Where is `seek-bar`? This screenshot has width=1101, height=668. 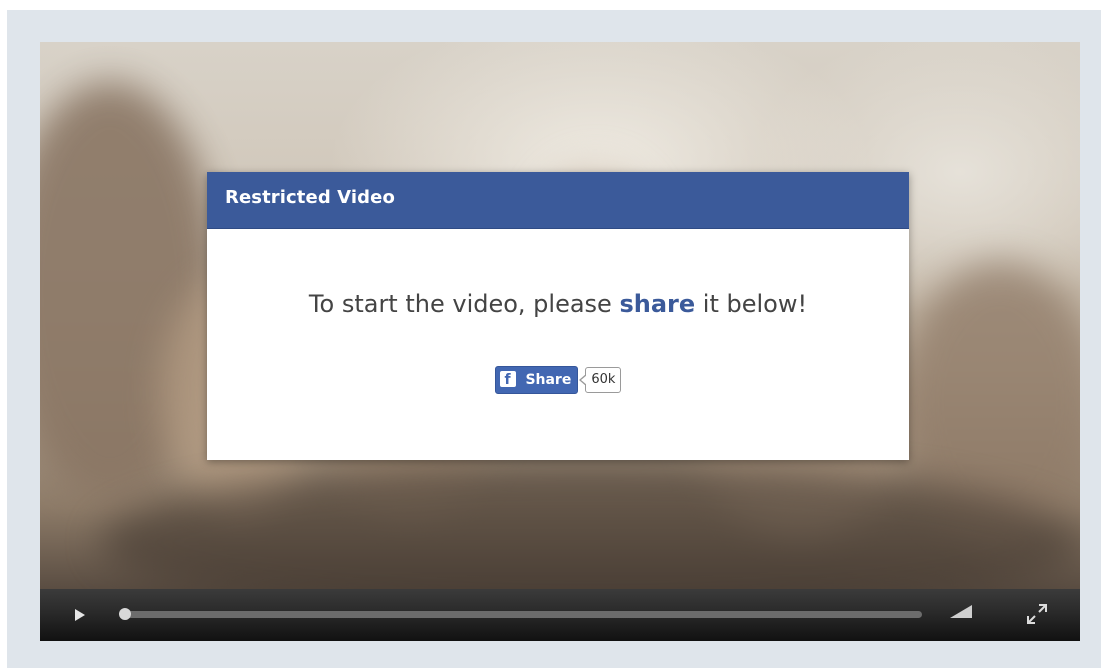
seek-bar is located at coordinates (520, 614).